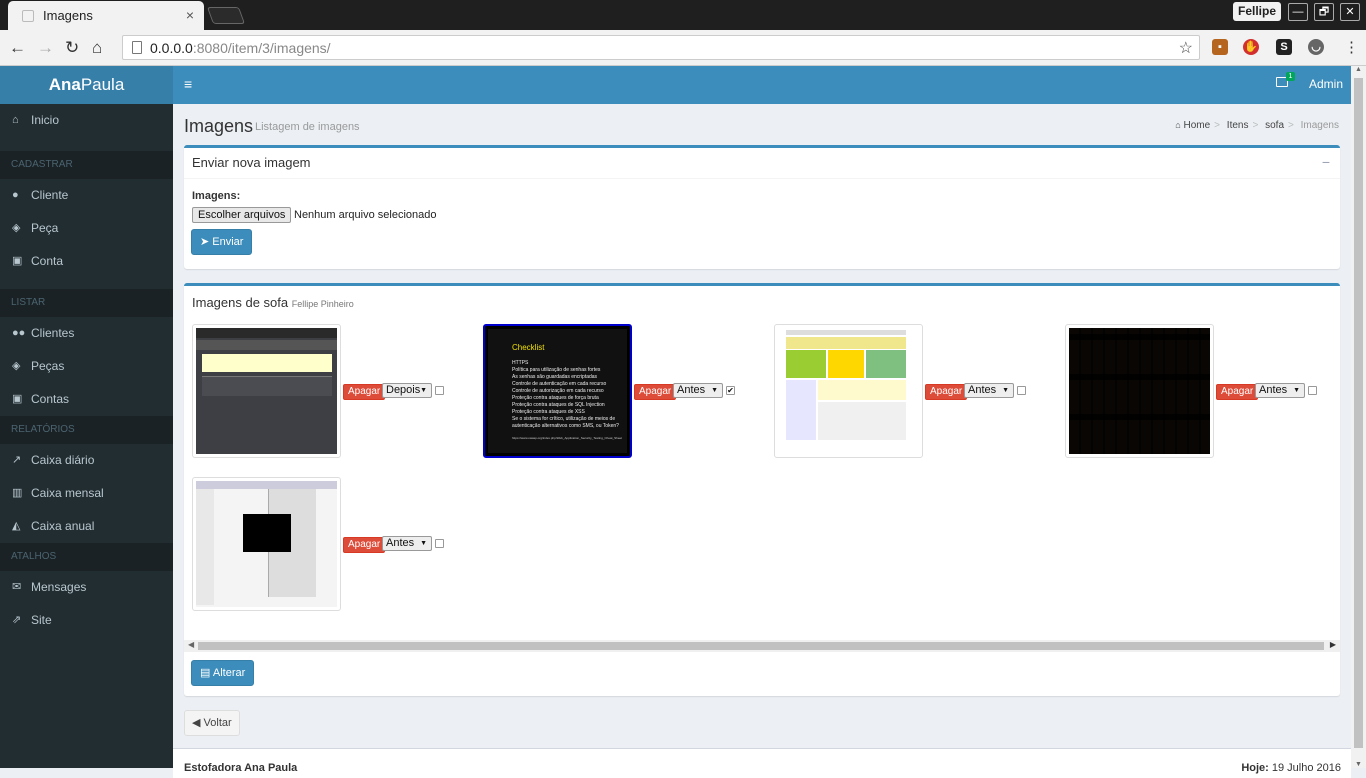 The height and width of the screenshot is (778, 1366). What do you see at coordinates (86, 493) in the screenshot?
I see `sidebar-item-caixa-mensal: ▥ Caixa mensal` at bounding box center [86, 493].